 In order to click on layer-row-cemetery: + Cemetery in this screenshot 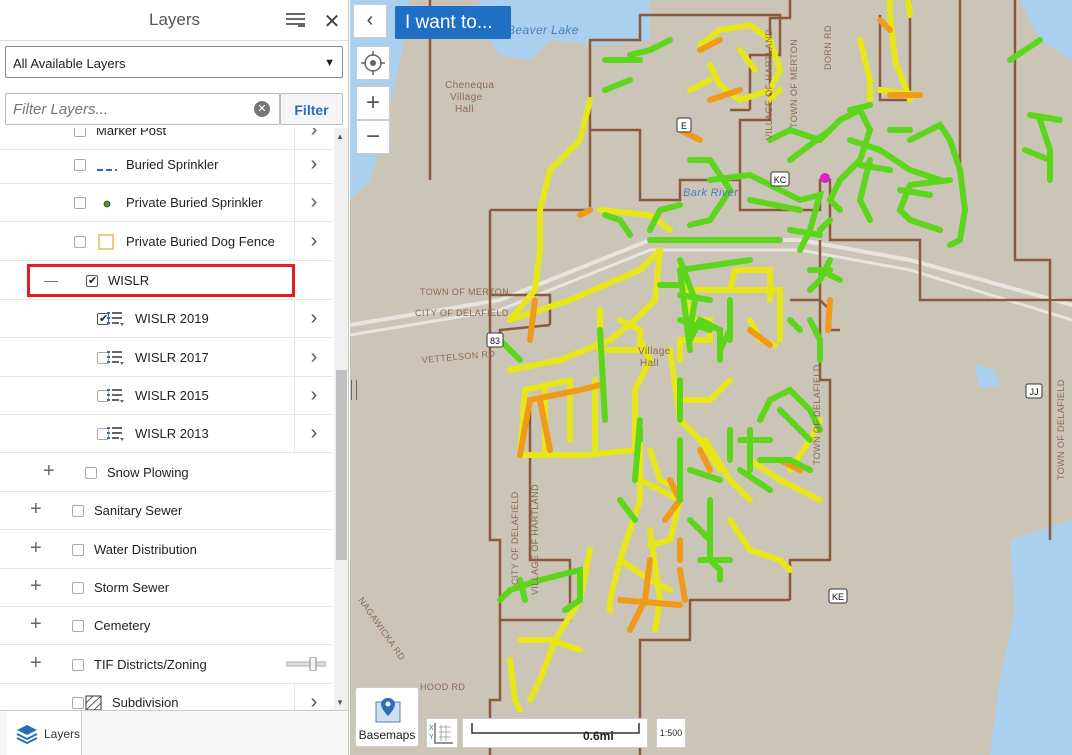, I will do `click(166, 626)`.